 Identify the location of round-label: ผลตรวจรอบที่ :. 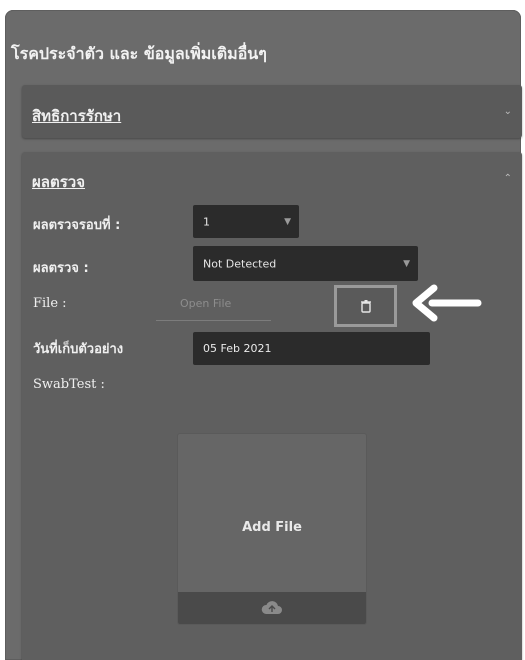
(77, 225).